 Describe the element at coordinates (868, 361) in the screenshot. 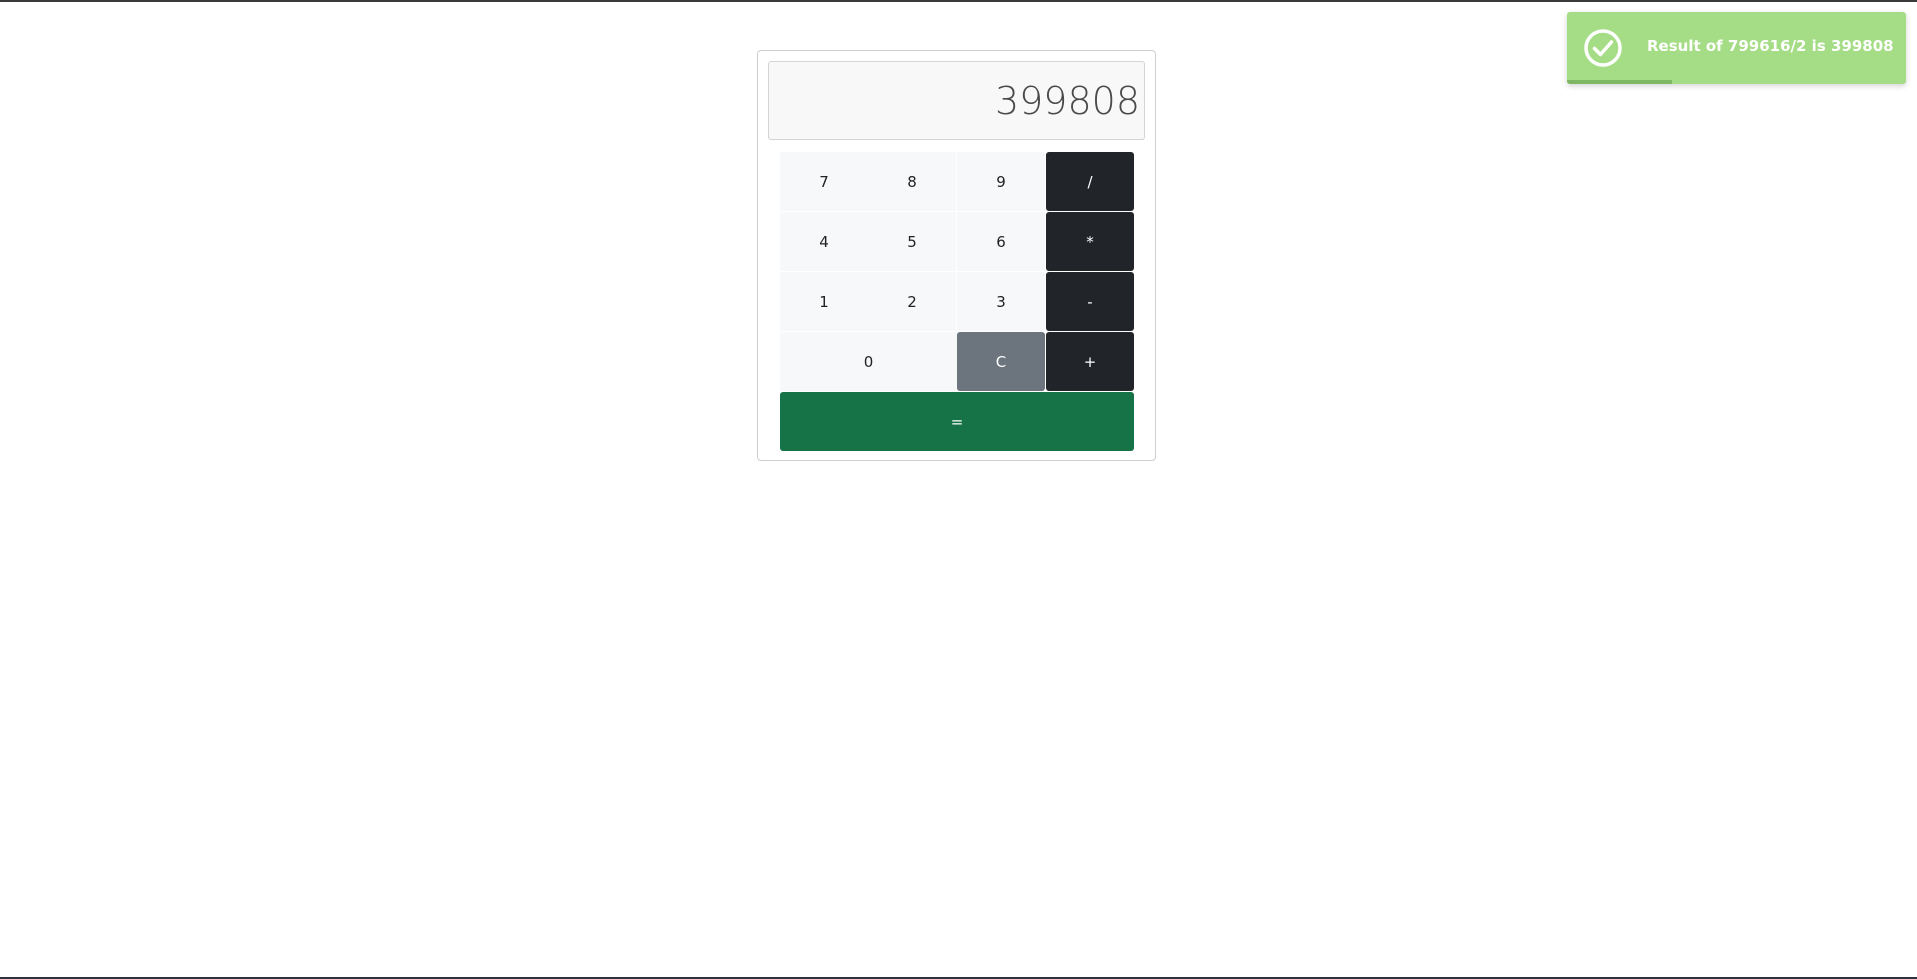

I see `key-0: 0` at that location.